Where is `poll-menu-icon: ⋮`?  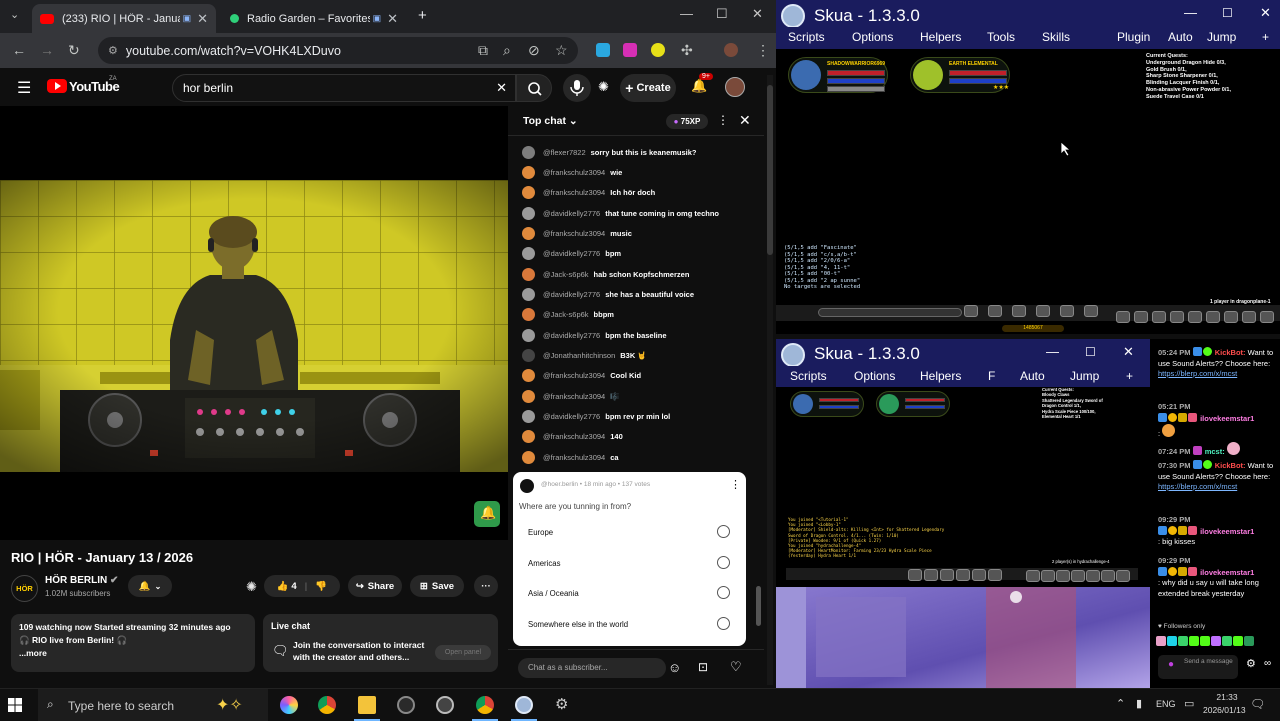
poll-menu-icon: ⋮ is located at coordinates (735, 484).